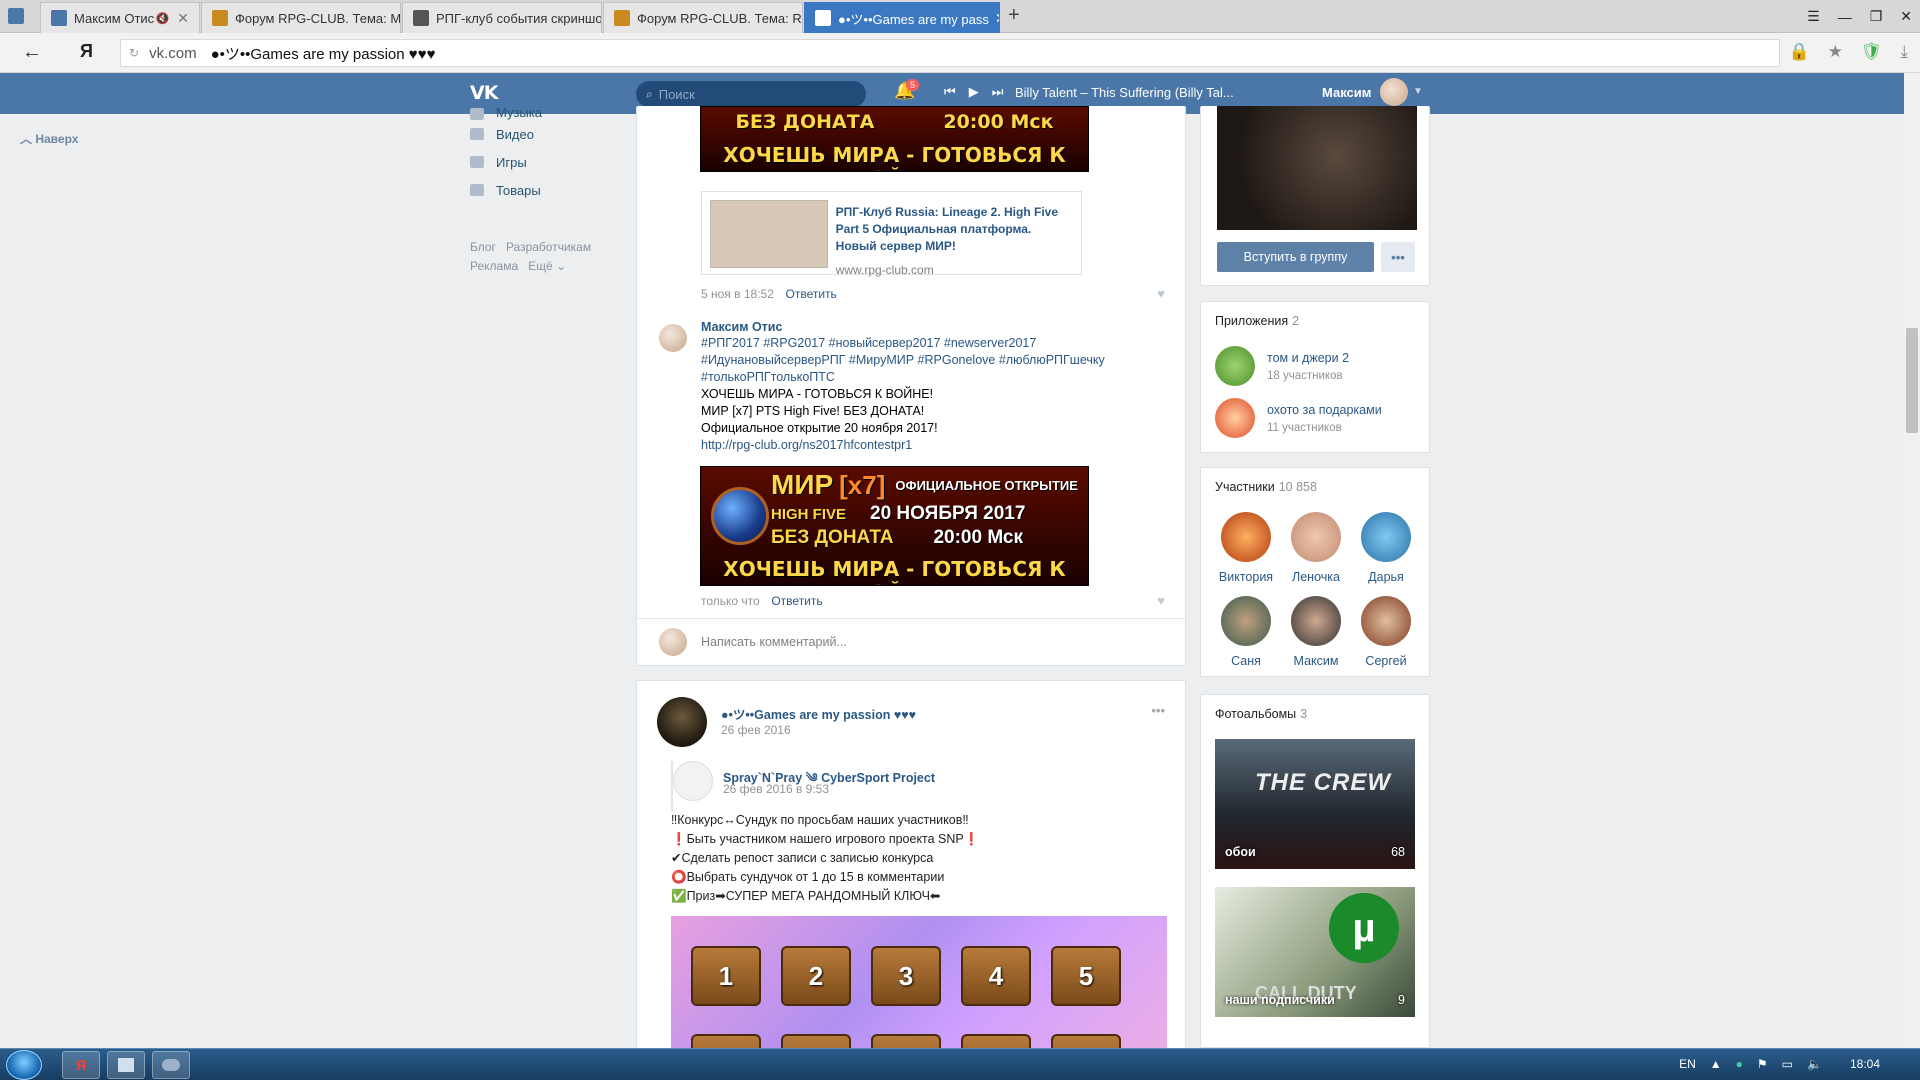 The image size is (1920, 1080). What do you see at coordinates (1315, 481) in the screenshot?
I see `members-title: Участники 10 858` at bounding box center [1315, 481].